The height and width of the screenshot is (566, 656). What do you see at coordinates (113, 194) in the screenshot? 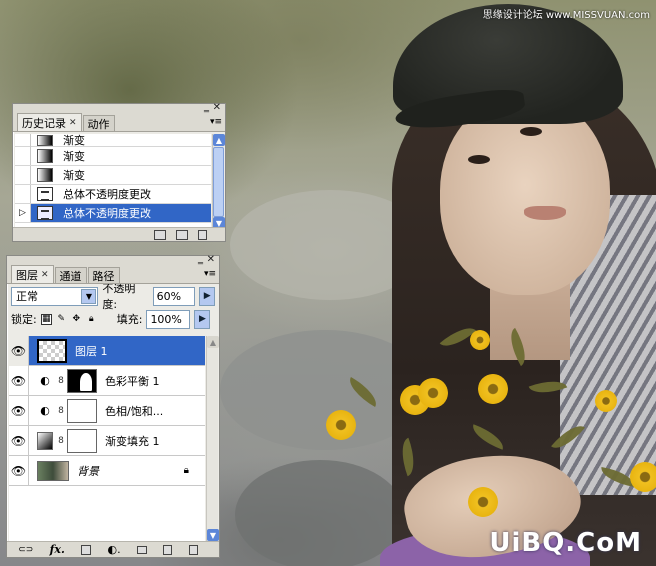
I see `history-item: 总体不透明度更改` at bounding box center [113, 194].